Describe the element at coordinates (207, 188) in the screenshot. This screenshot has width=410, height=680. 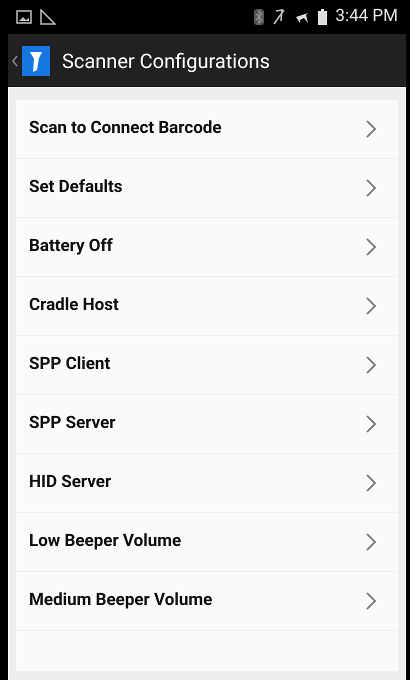
I see `settings-row: Set Defaults` at that location.